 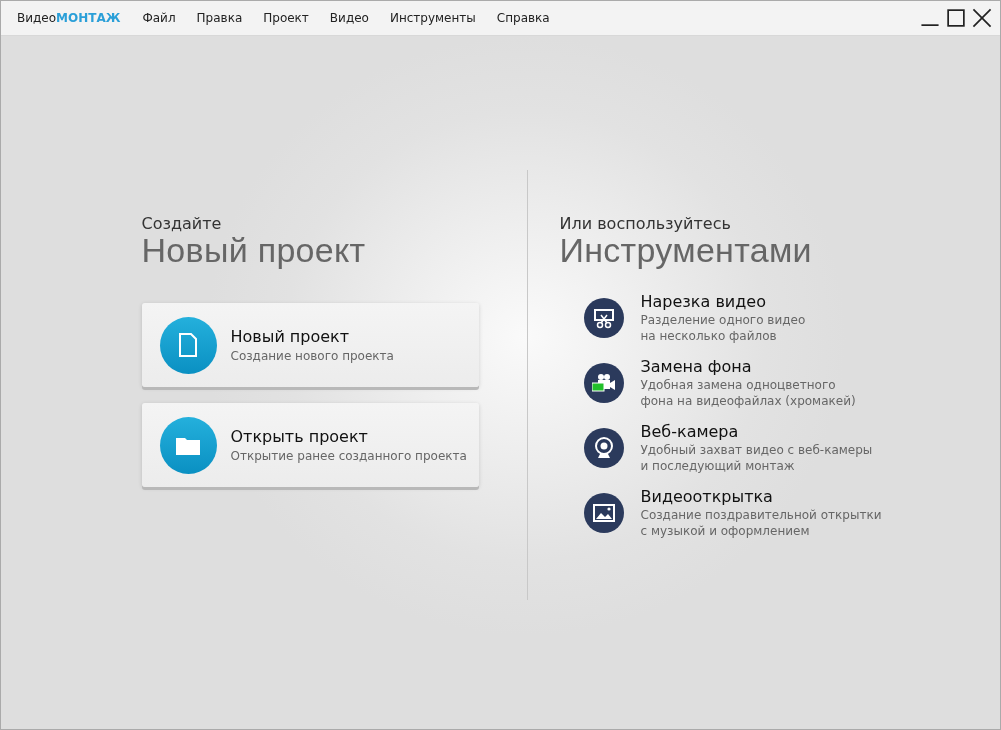 I want to click on folder-icon, so click(x=188, y=445).